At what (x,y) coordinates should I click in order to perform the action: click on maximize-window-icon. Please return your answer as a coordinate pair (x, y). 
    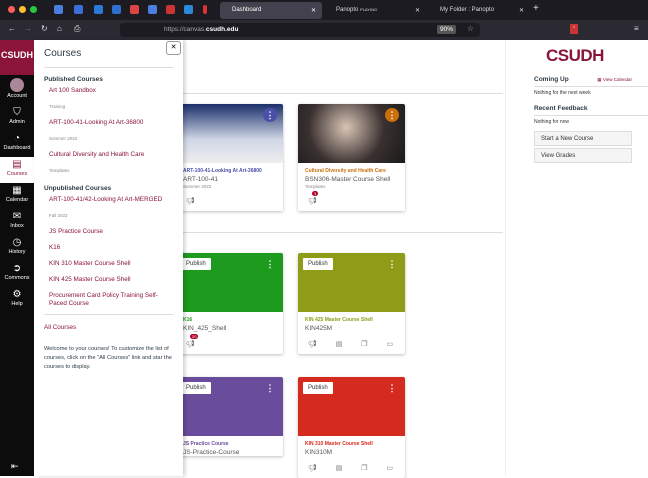
    Looking at the image, I should click on (33, 9).